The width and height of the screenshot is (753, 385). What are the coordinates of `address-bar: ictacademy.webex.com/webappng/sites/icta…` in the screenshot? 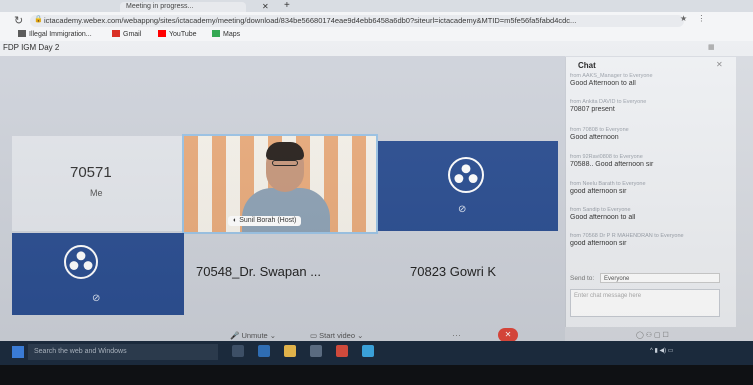 It's located at (357, 21).